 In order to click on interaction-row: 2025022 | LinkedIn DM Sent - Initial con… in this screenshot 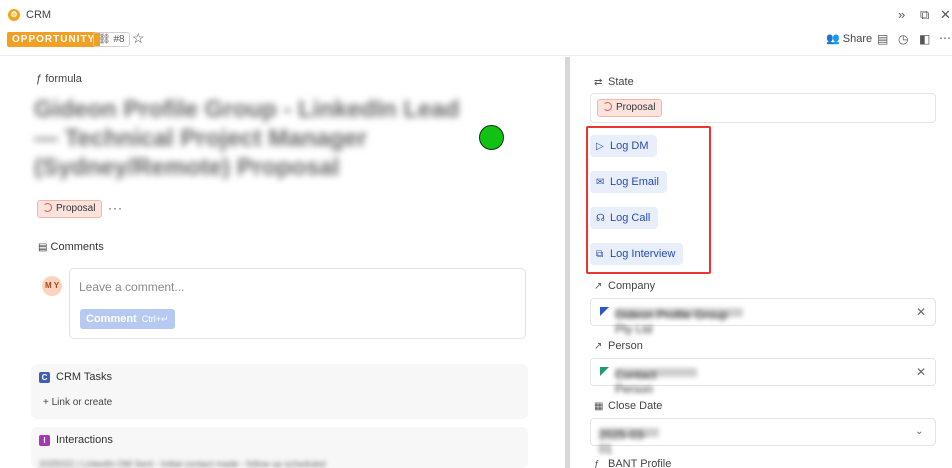, I will do `click(279, 463)`.